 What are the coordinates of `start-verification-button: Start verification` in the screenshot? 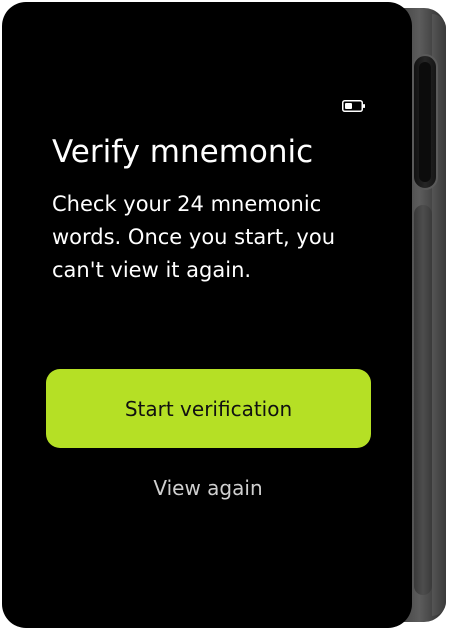 It's located at (208, 408).